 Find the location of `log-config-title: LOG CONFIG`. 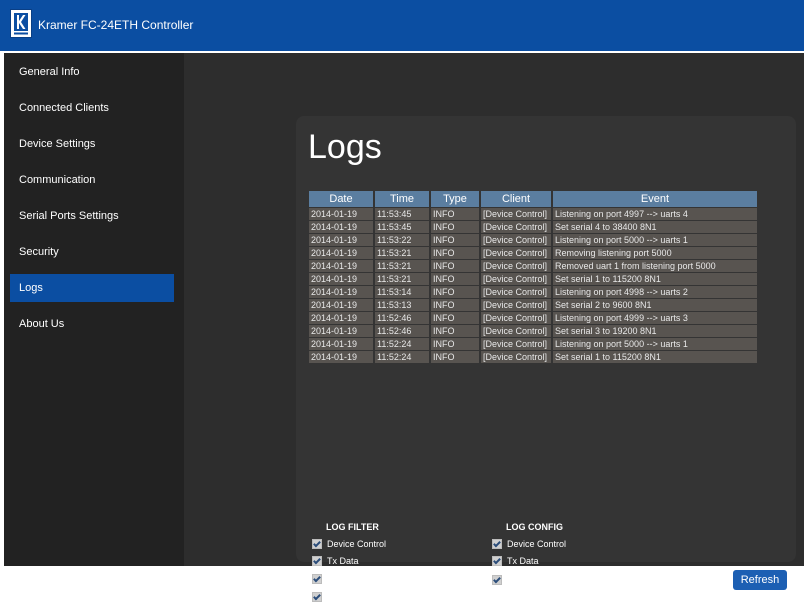

log-config-title: LOG CONFIG is located at coordinates (534, 527).